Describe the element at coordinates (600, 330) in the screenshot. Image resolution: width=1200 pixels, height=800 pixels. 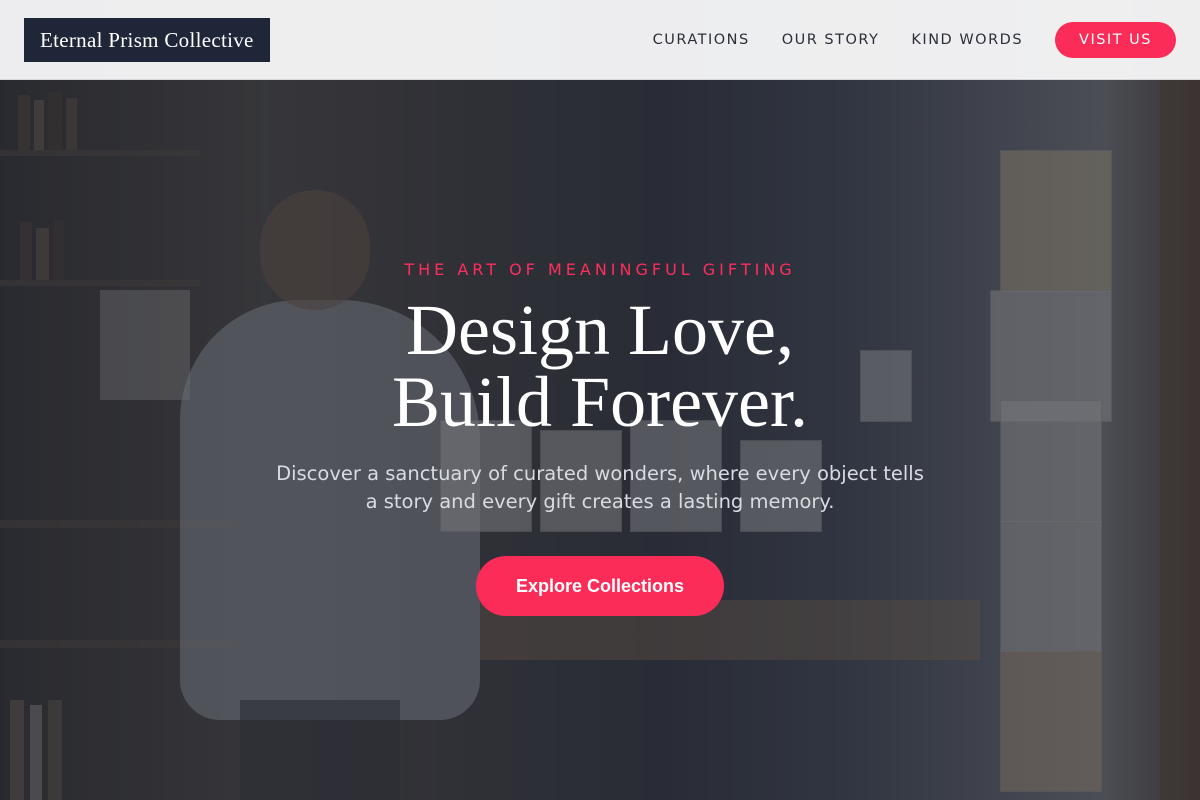
I see `hero-headline-line1: Design Love,` at that location.